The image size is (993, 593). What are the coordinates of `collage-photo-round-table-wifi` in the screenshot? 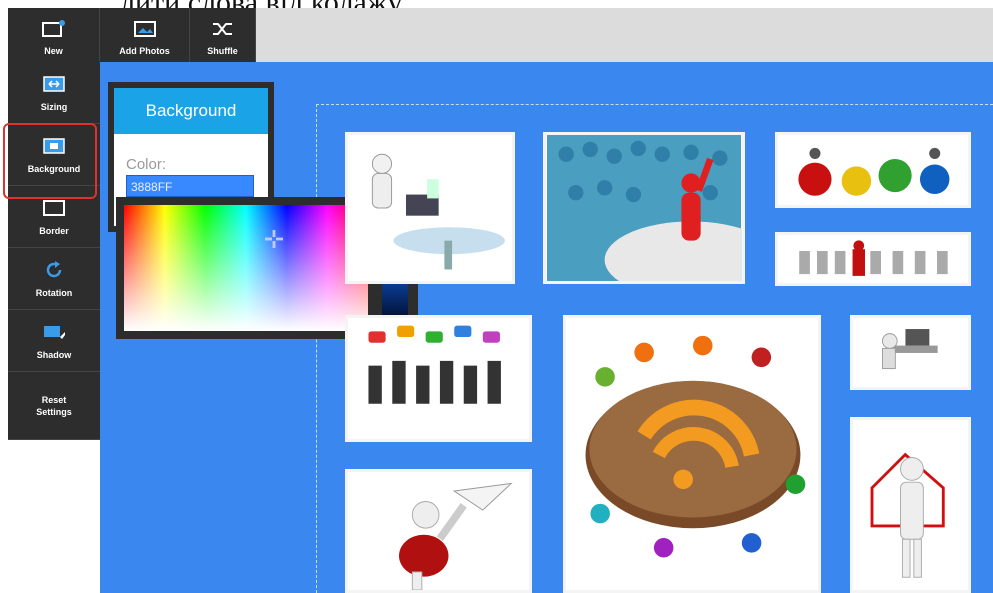 It's located at (692, 454).